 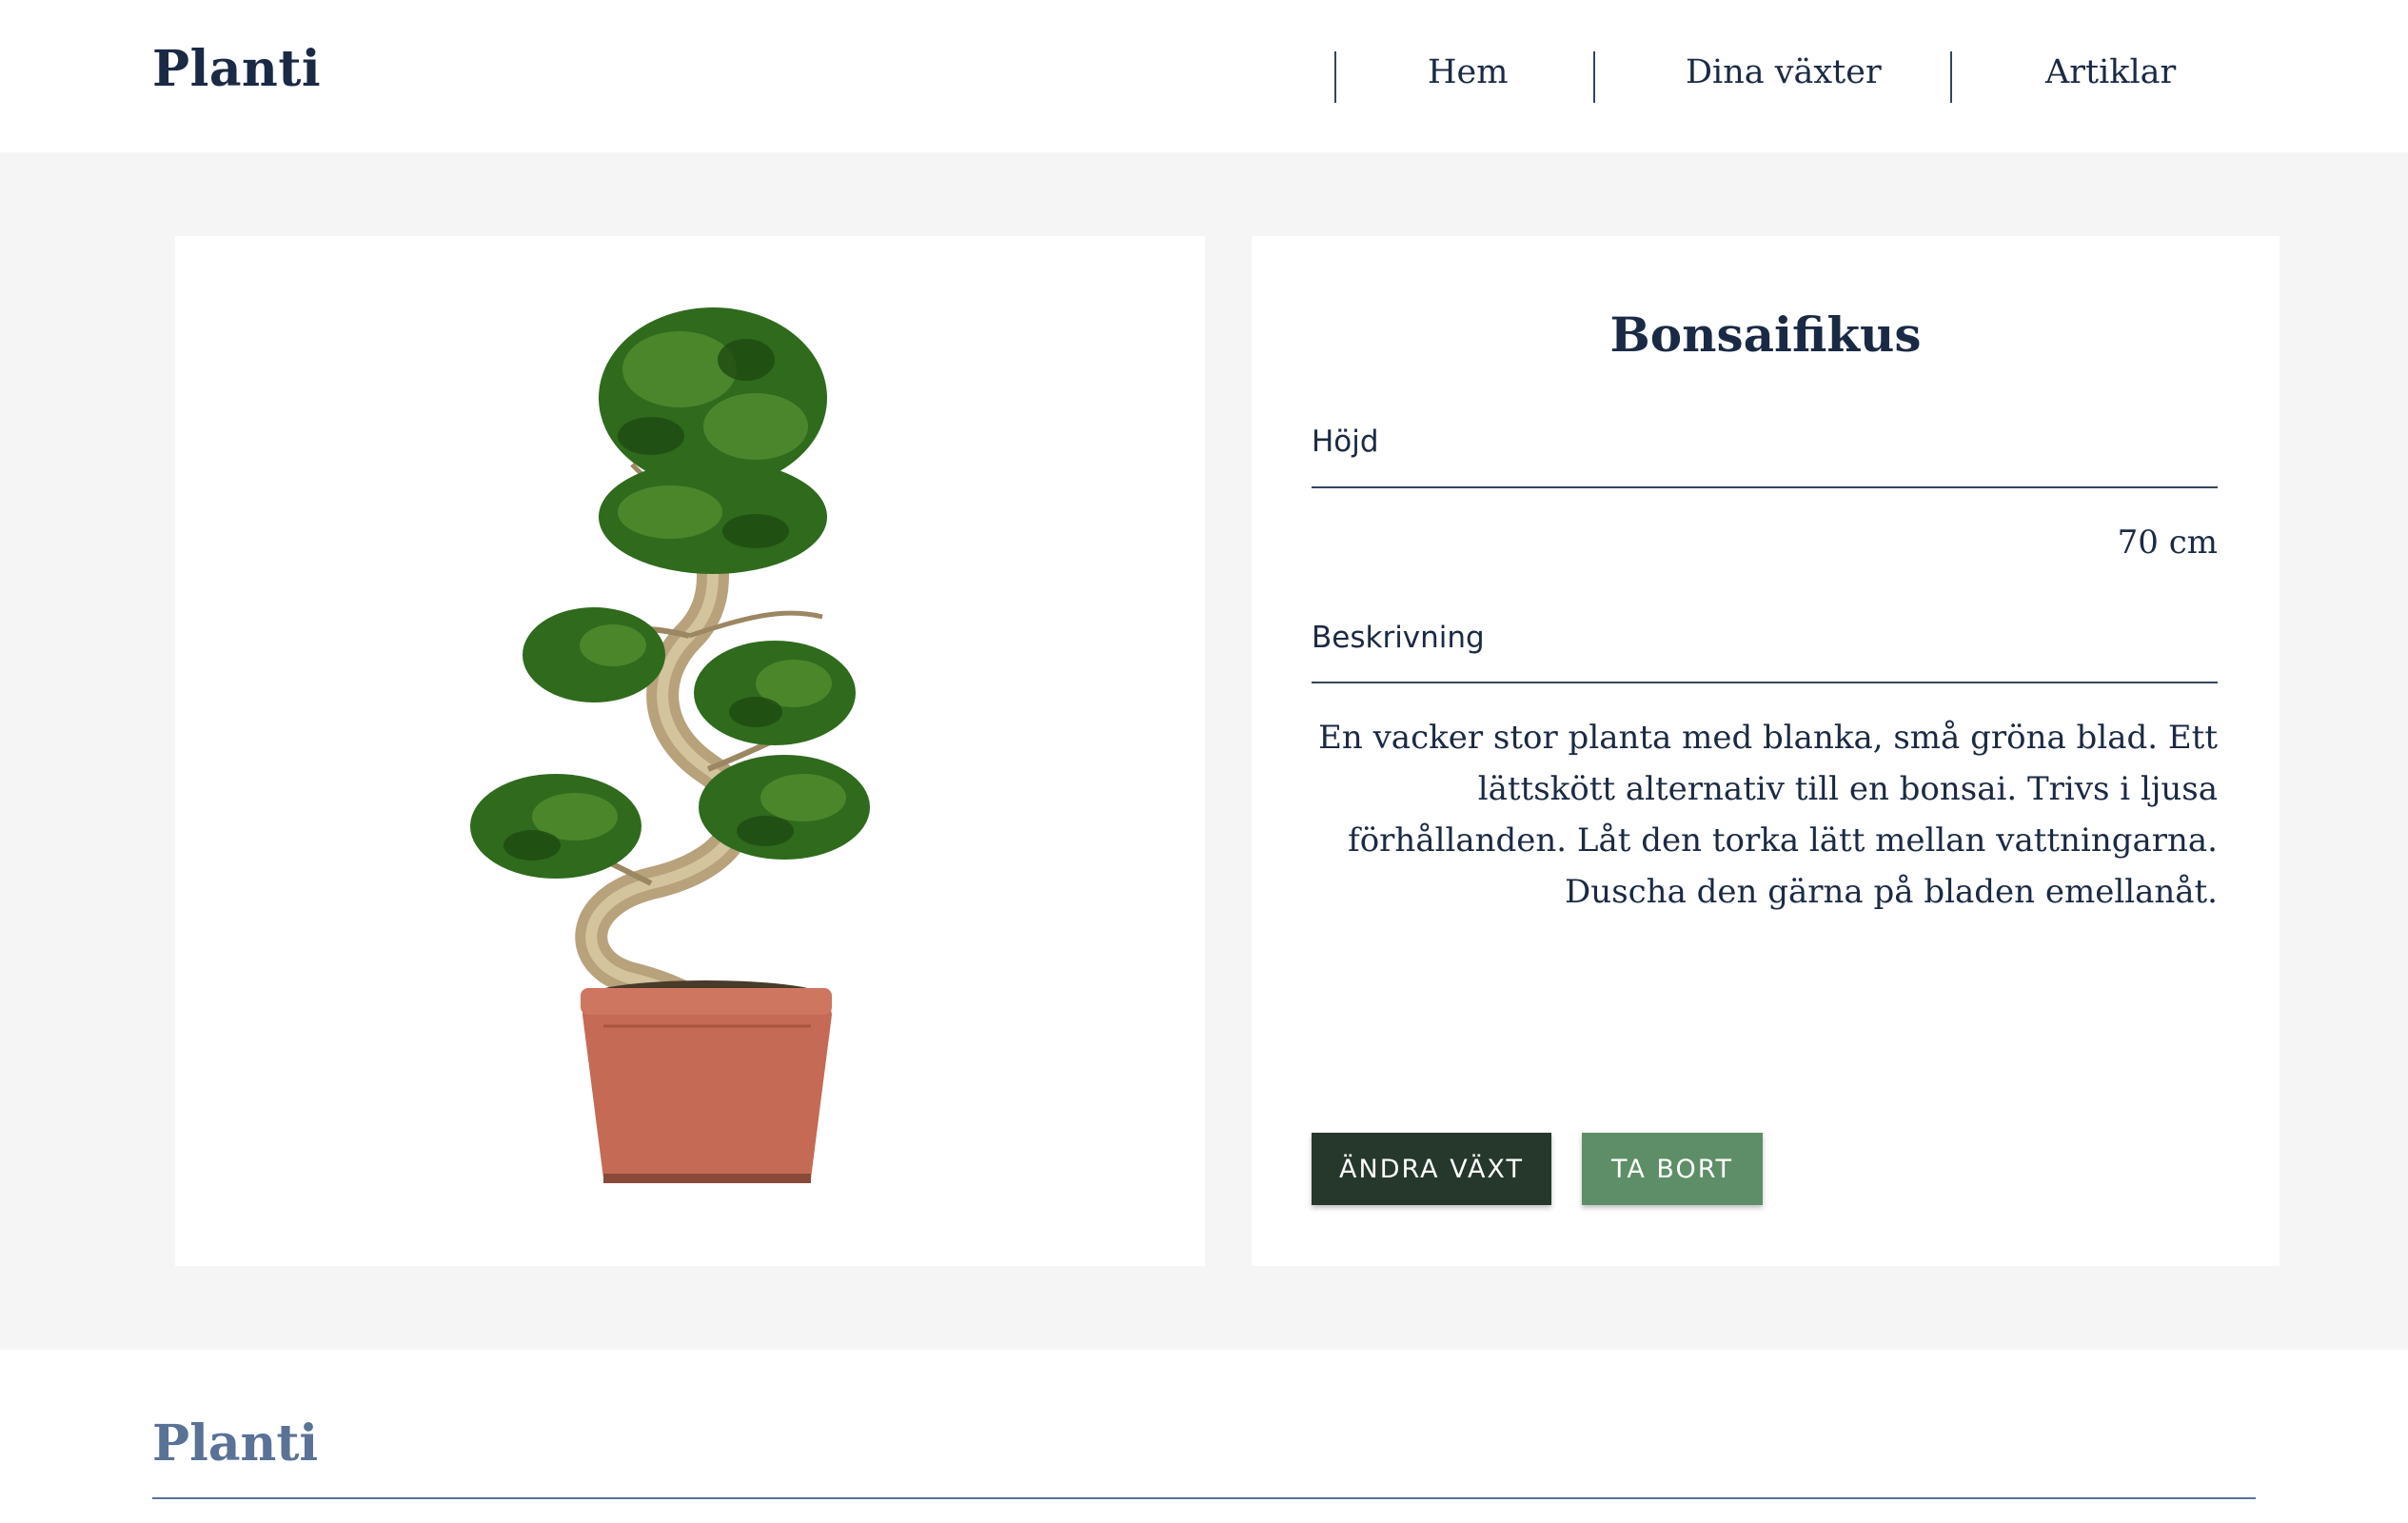 I want to click on nav-link-hem: Hem, so click(x=1468, y=72).